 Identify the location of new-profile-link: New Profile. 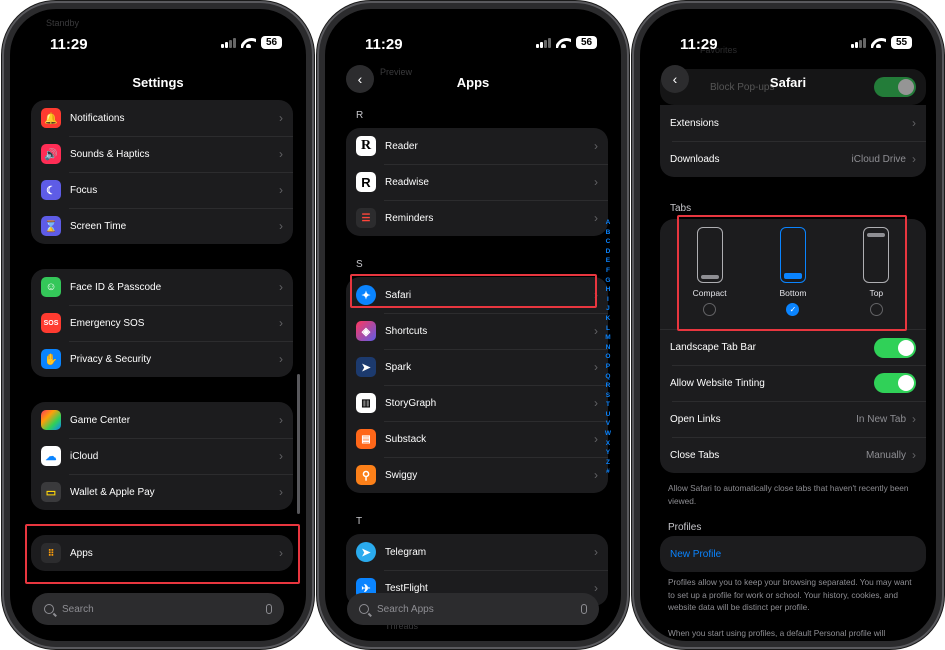
(793, 554).